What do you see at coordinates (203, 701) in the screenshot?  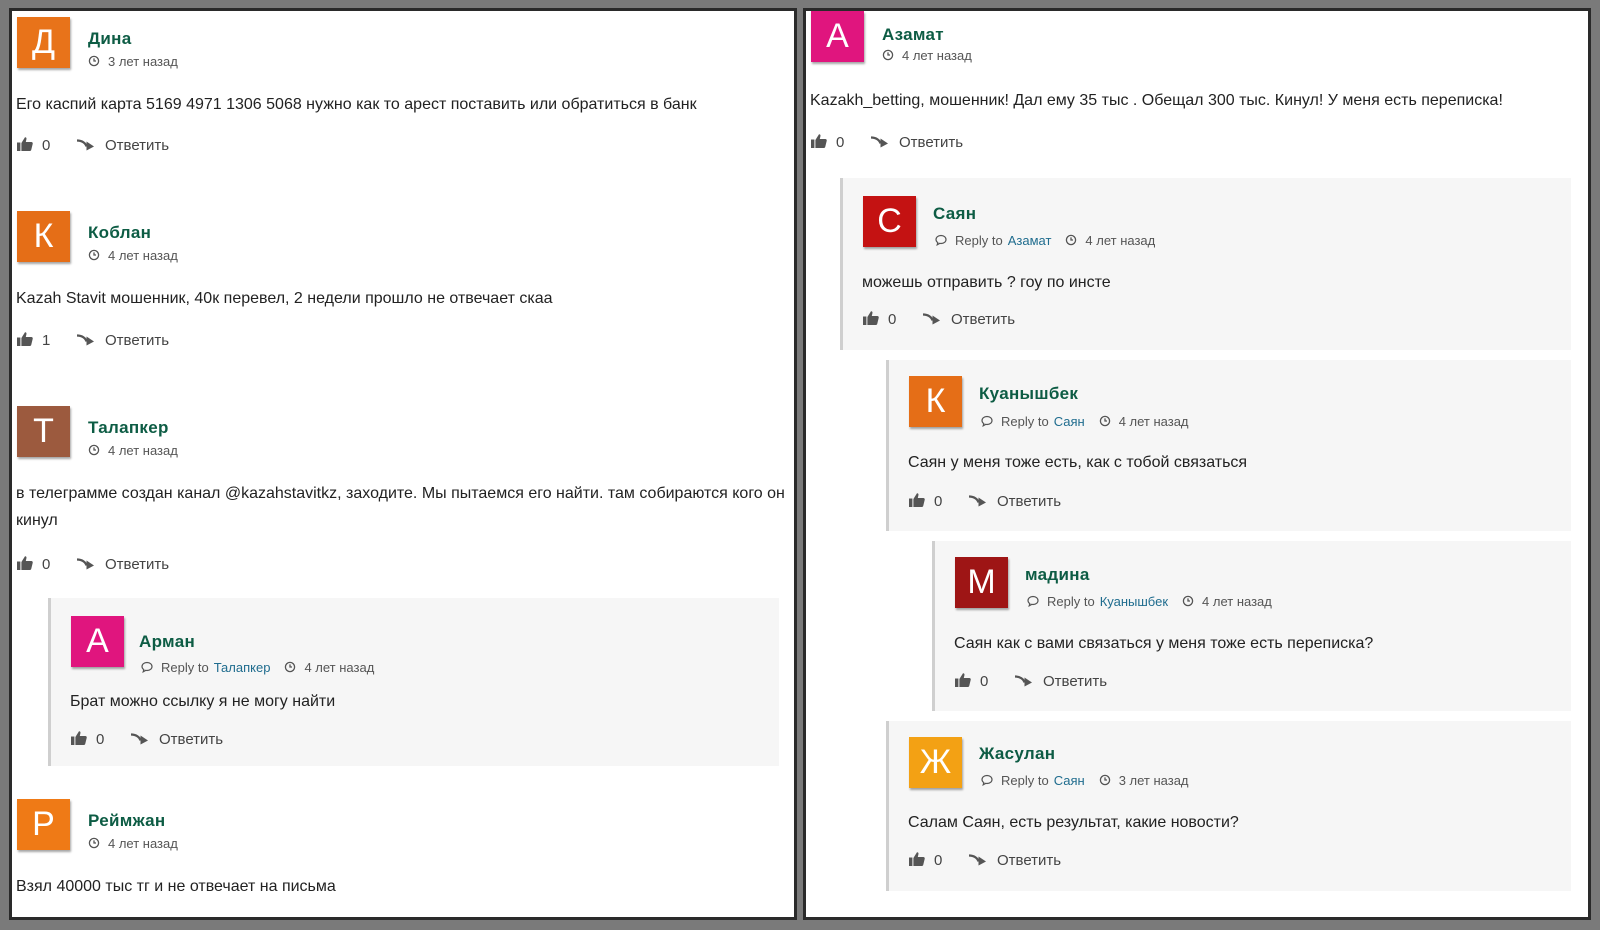 I see `comment-text: Брат можно ссылку я не могу найти` at bounding box center [203, 701].